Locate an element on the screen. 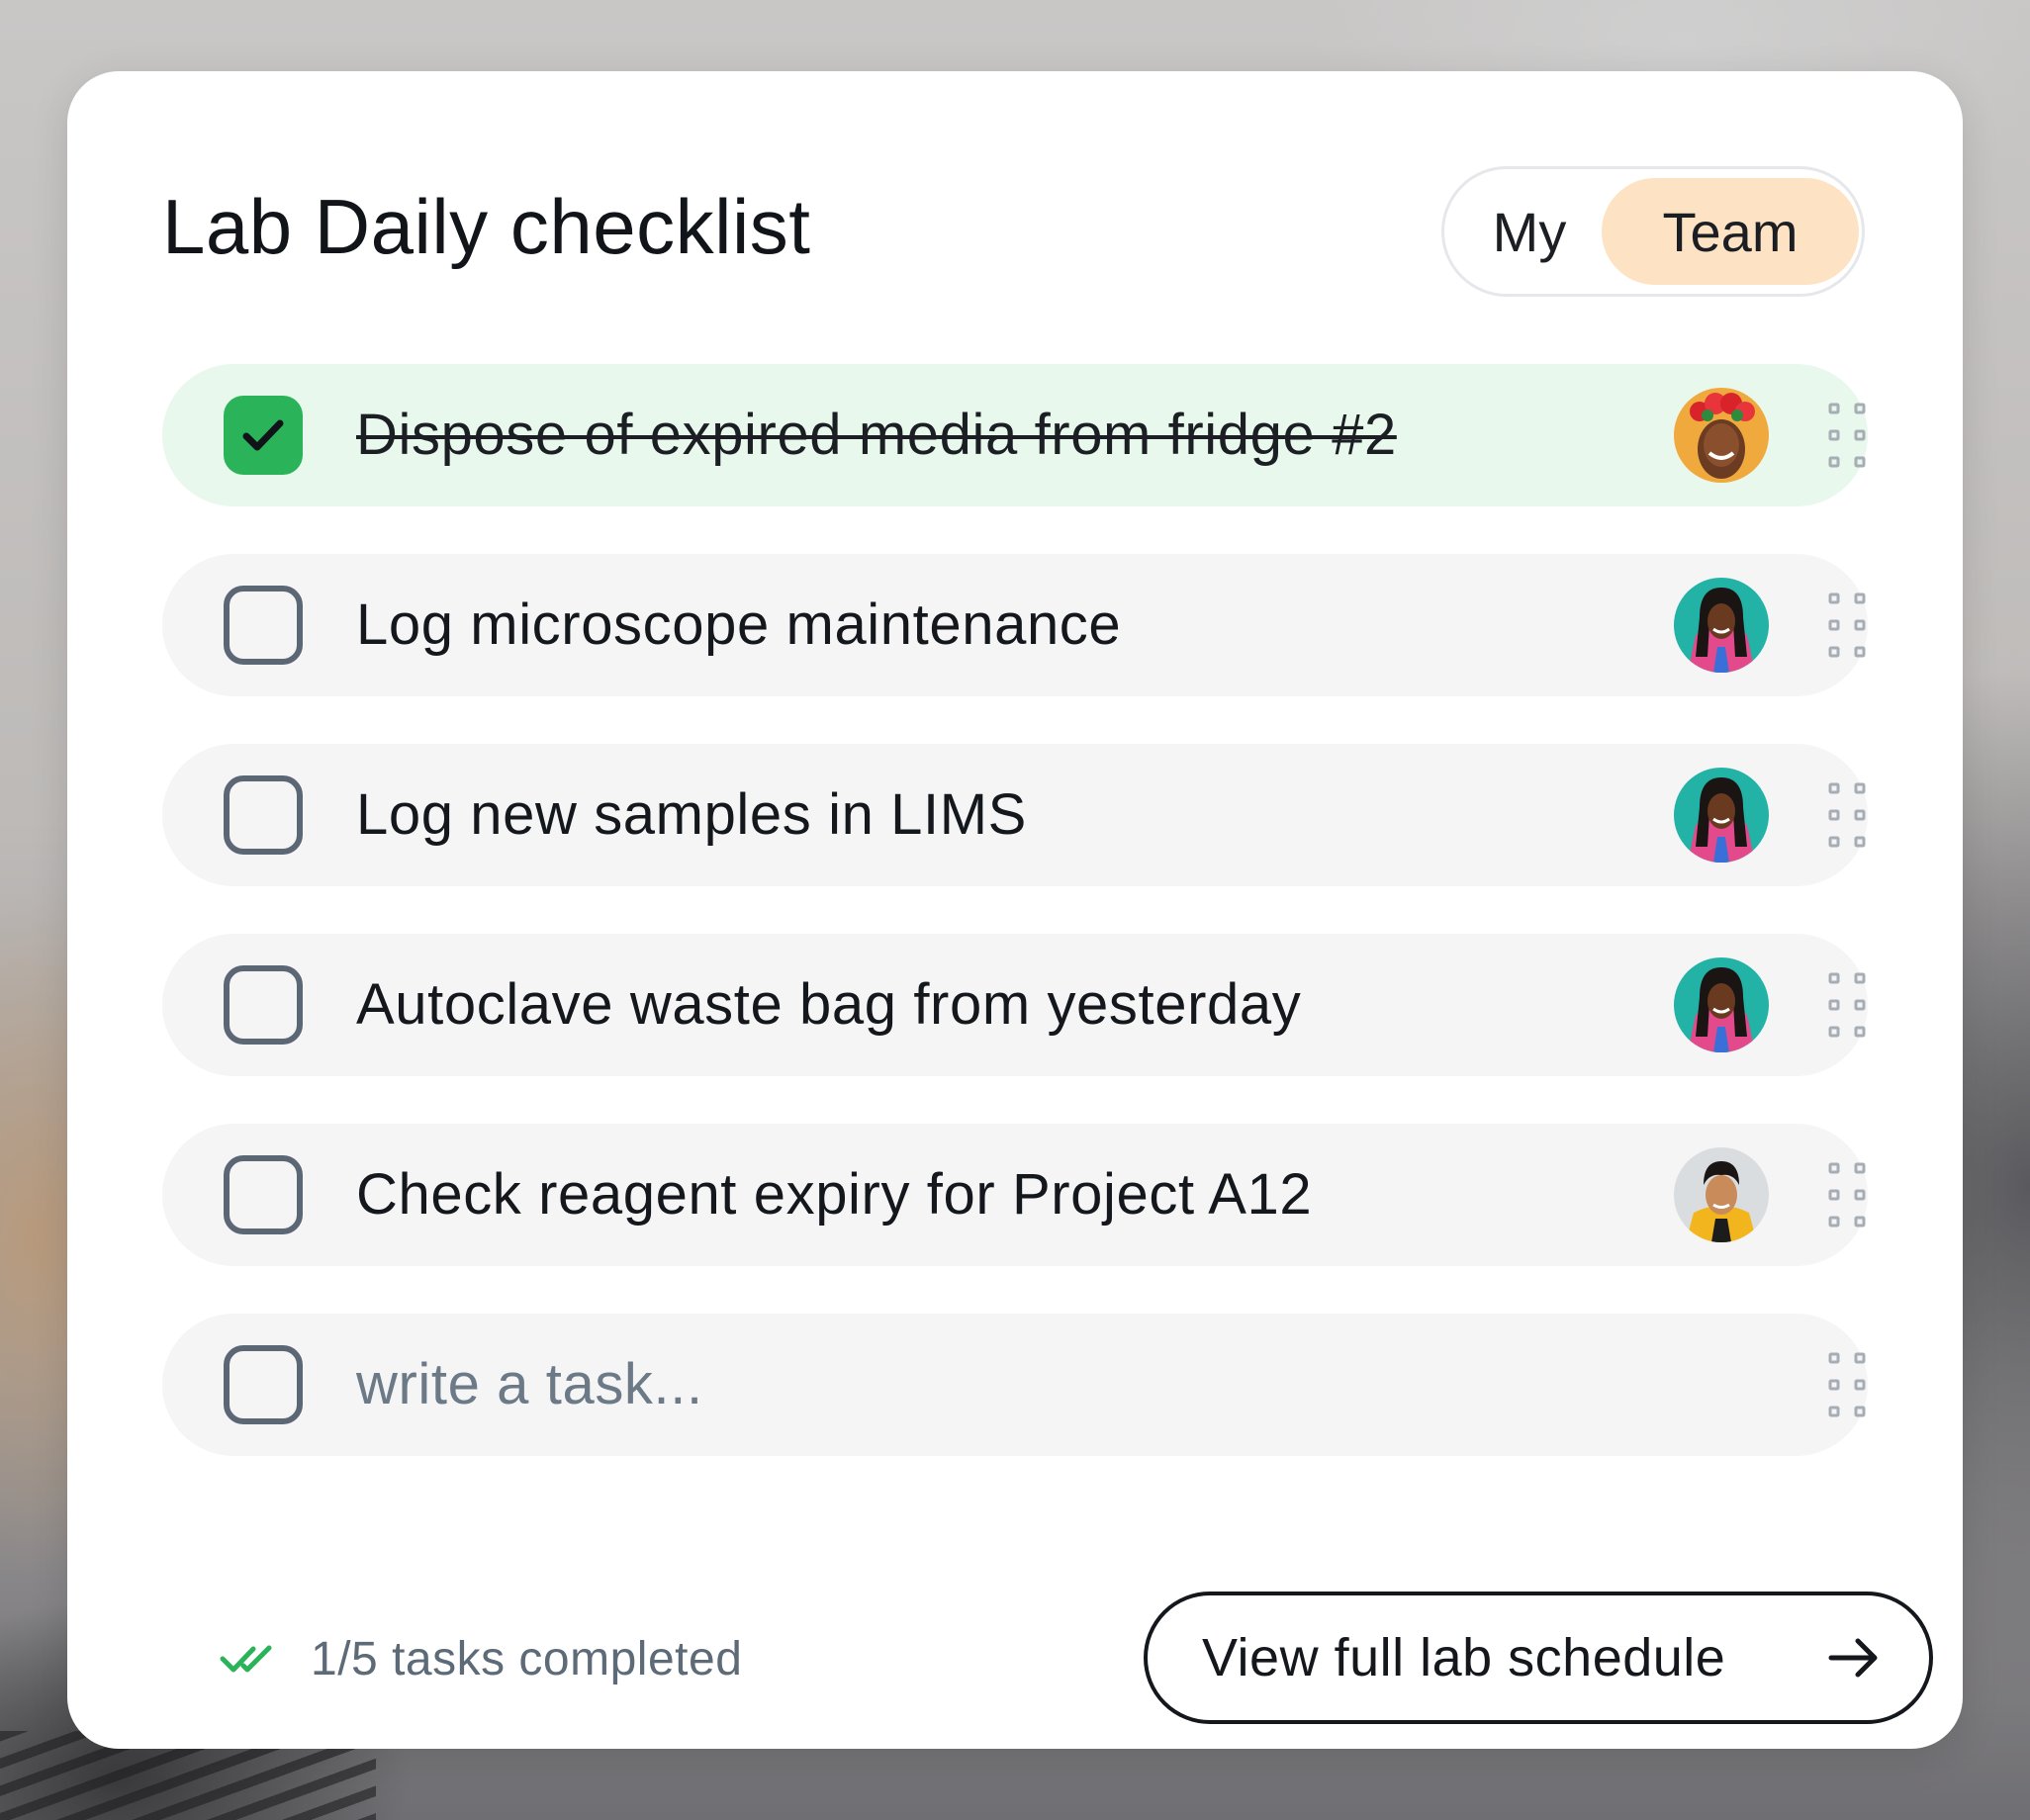  arrow-right-icon is located at coordinates (1853, 1658).